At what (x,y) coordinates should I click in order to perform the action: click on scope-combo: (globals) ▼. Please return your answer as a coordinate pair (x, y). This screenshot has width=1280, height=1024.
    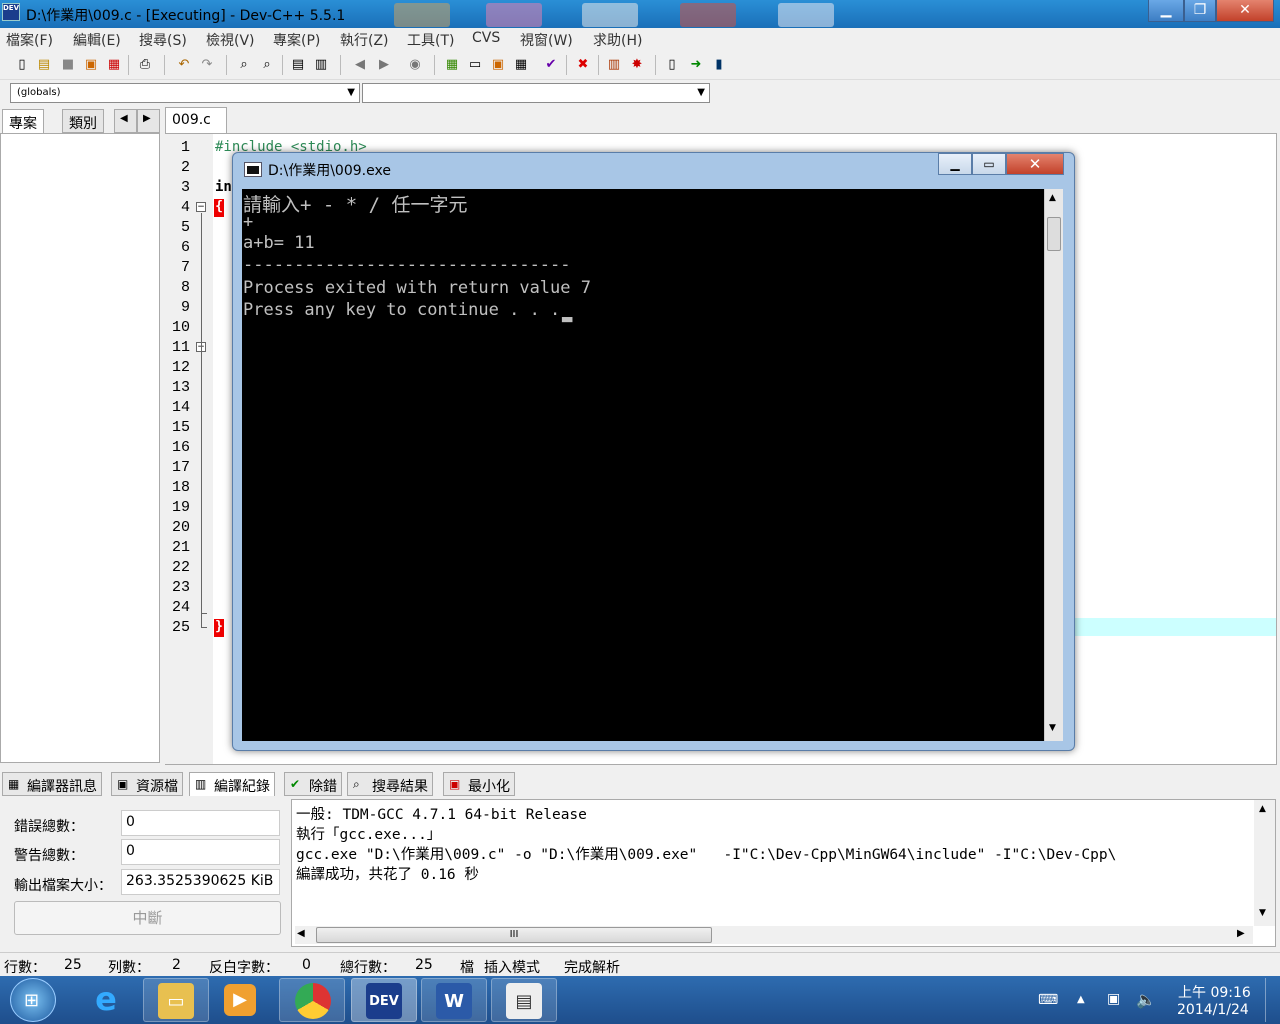
    Looking at the image, I should click on (185, 93).